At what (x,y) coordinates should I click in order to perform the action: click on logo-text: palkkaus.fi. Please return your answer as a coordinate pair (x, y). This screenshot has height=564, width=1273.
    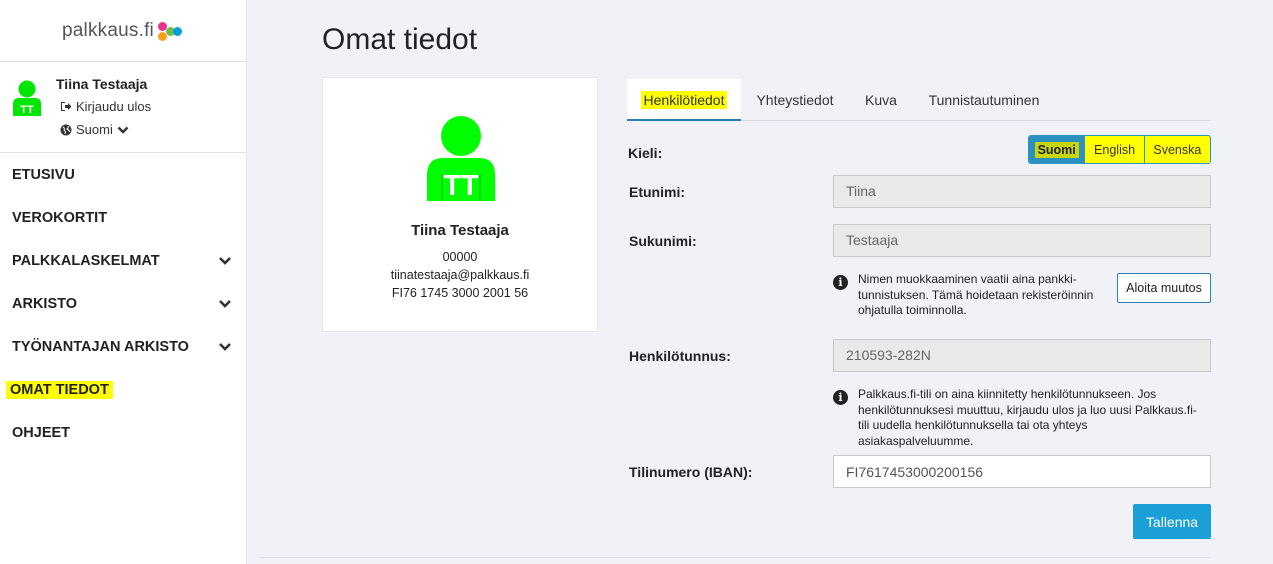
    Looking at the image, I should click on (108, 30).